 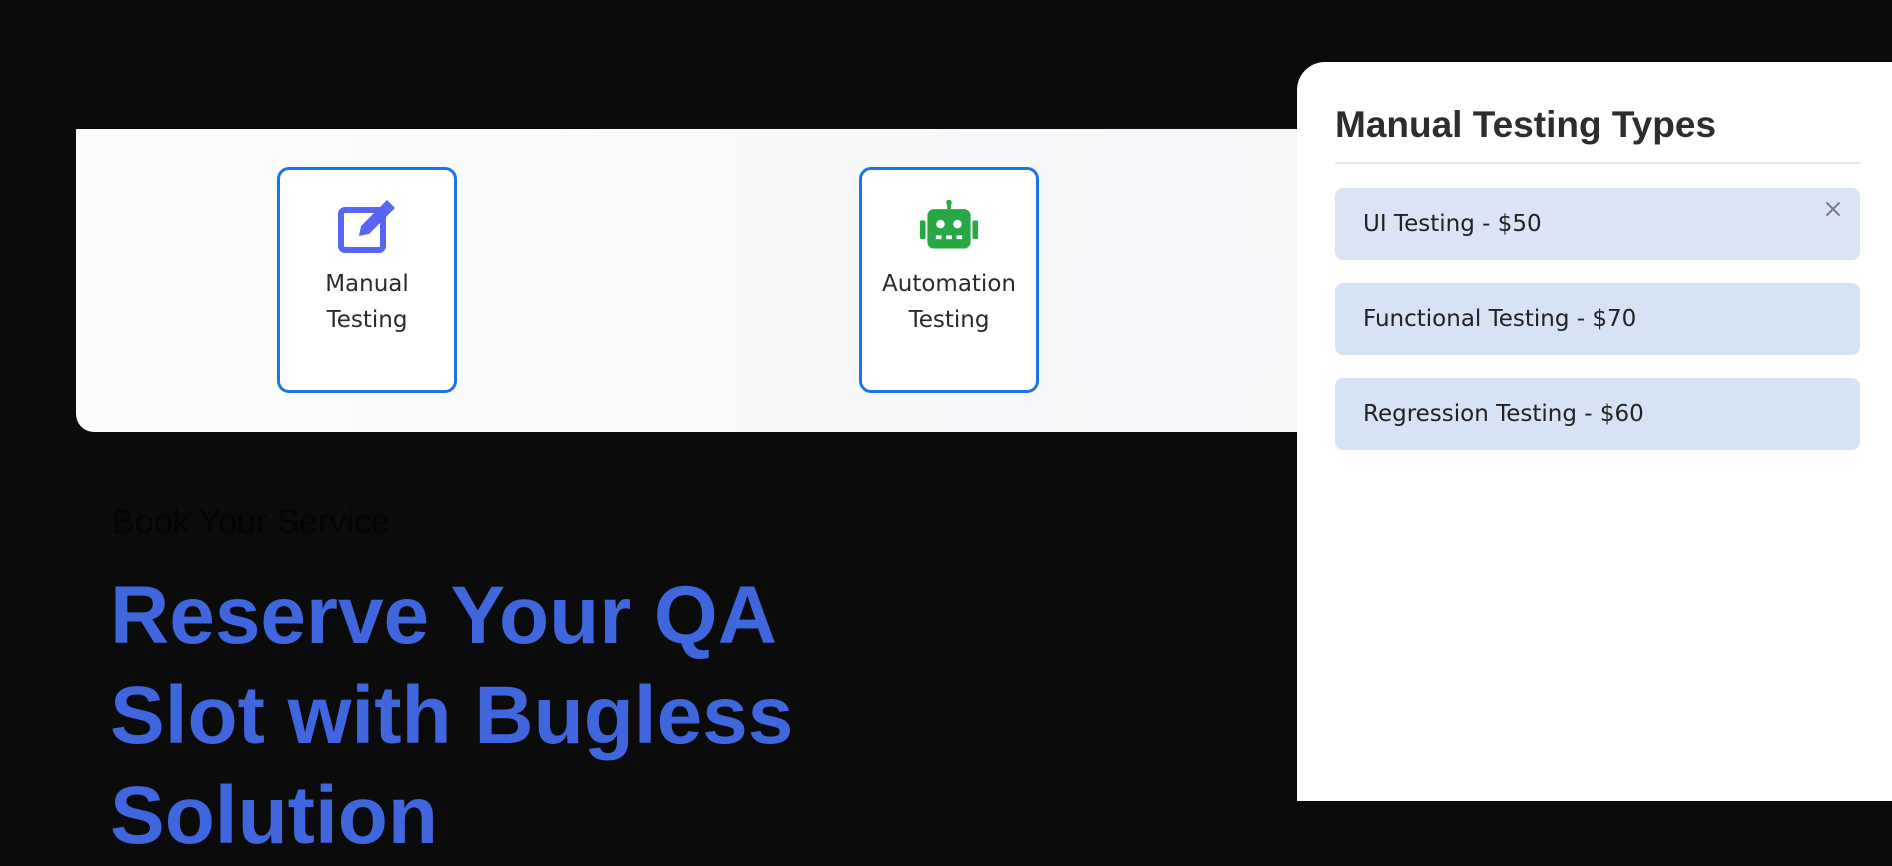 What do you see at coordinates (1452, 224) in the screenshot?
I see `option-label: UI Testing - $50` at bounding box center [1452, 224].